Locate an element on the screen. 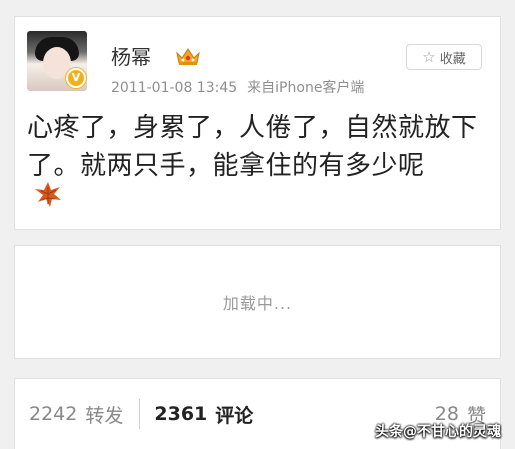 This screenshot has height=449, width=515. repost-count: 2242 is located at coordinates (53, 414).